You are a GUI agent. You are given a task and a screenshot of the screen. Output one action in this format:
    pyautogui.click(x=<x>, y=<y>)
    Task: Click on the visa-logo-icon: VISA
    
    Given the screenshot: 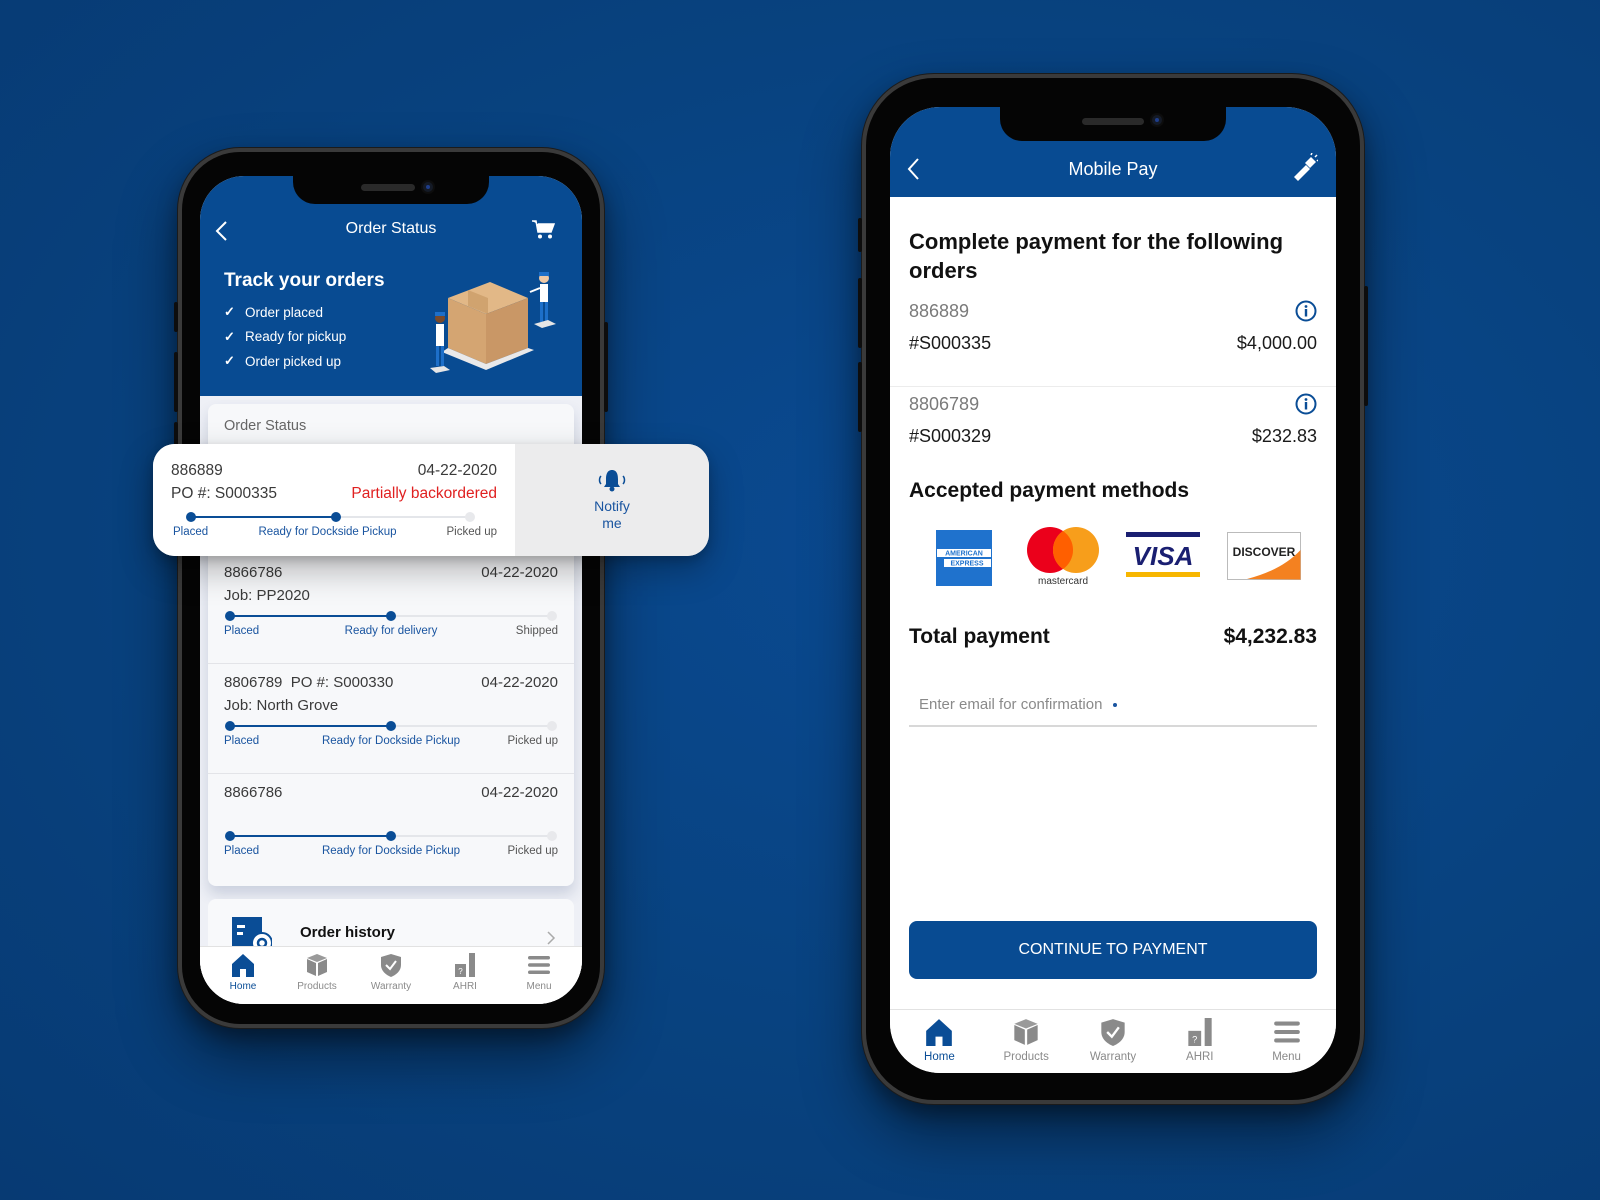 What is the action you would take?
    pyautogui.click(x=1163, y=554)
    